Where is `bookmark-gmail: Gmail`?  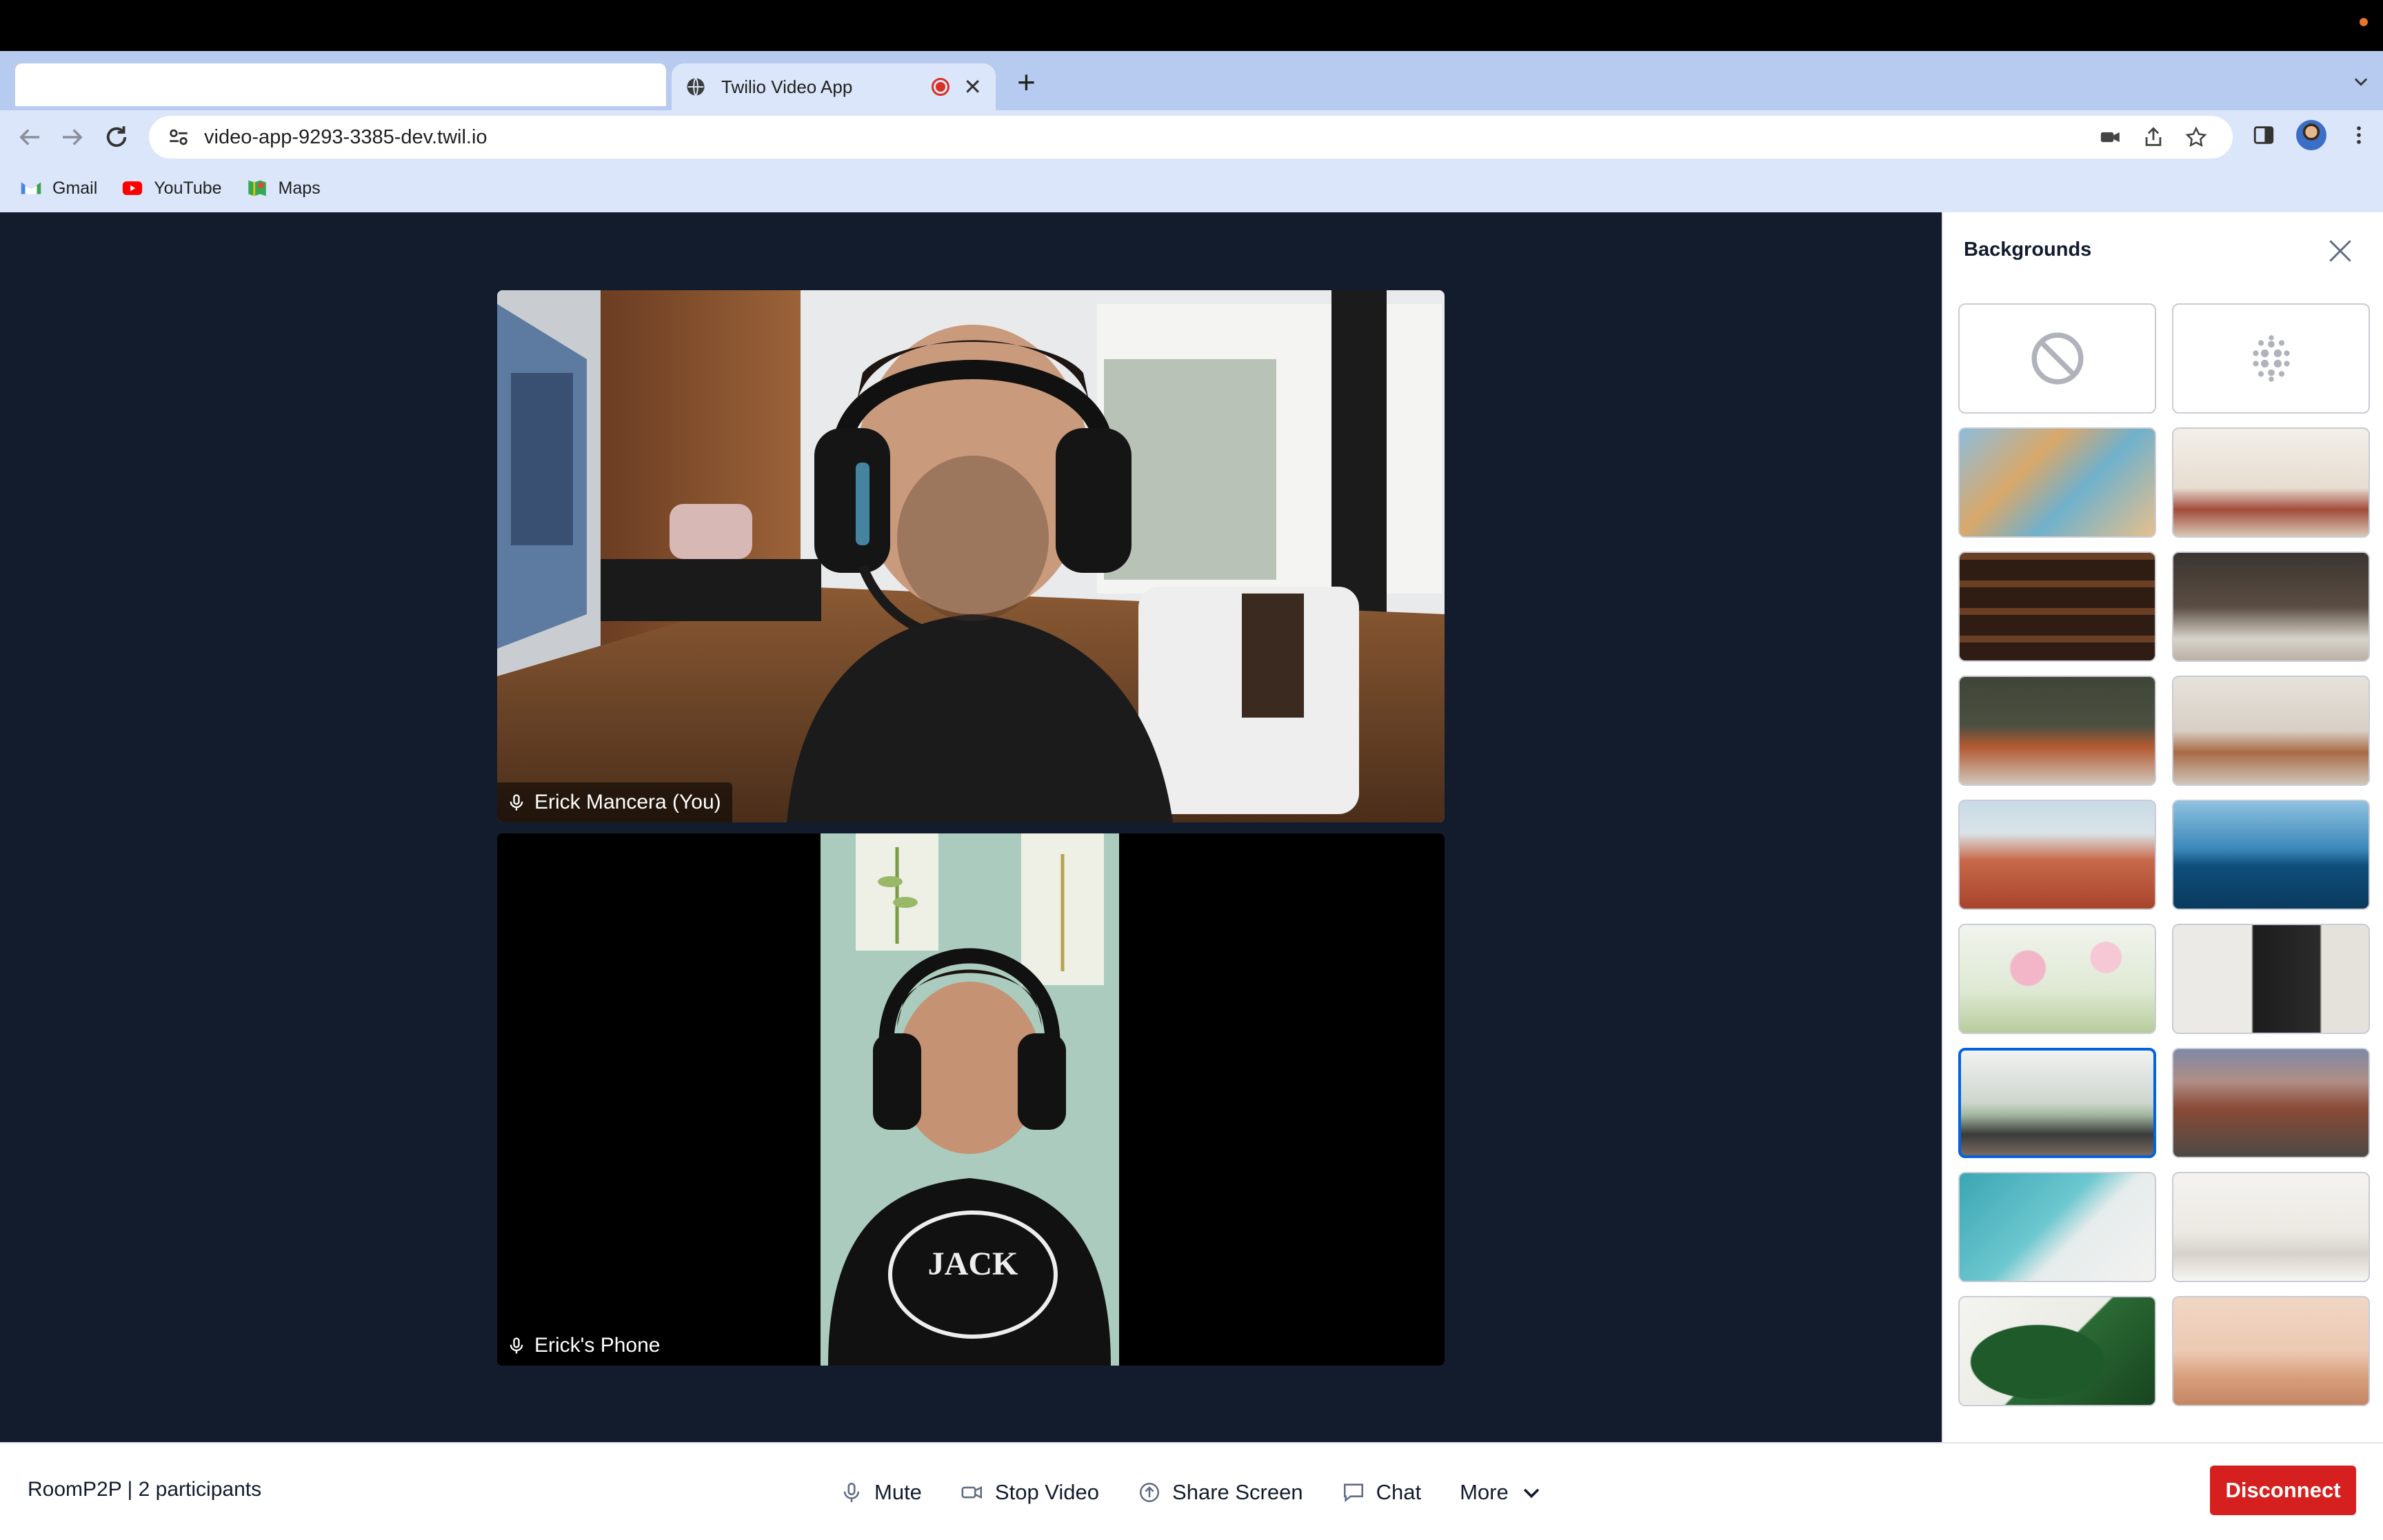
bookmark-gmail: Gmail is located at coordinates (58, 188).